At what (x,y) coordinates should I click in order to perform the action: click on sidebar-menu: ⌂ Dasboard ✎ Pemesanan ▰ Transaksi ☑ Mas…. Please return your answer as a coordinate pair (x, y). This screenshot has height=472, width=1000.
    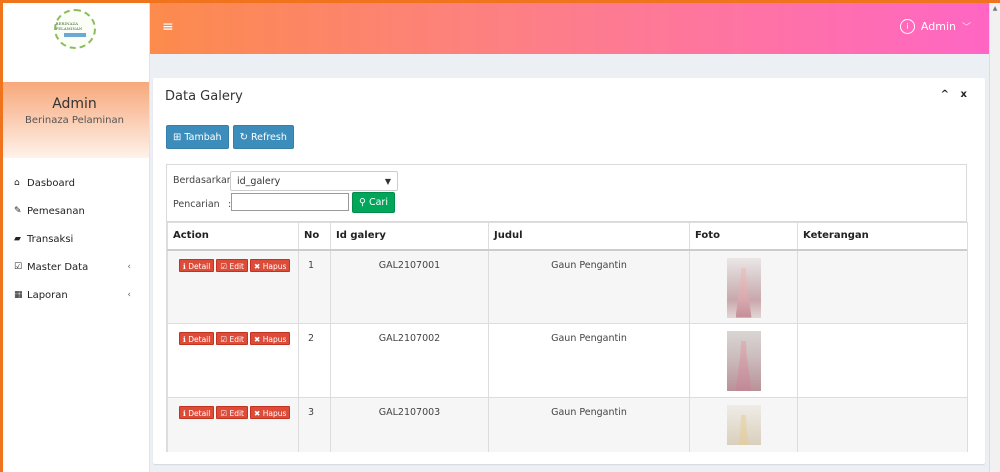
    Looking at the image, I should click on (74, 239).